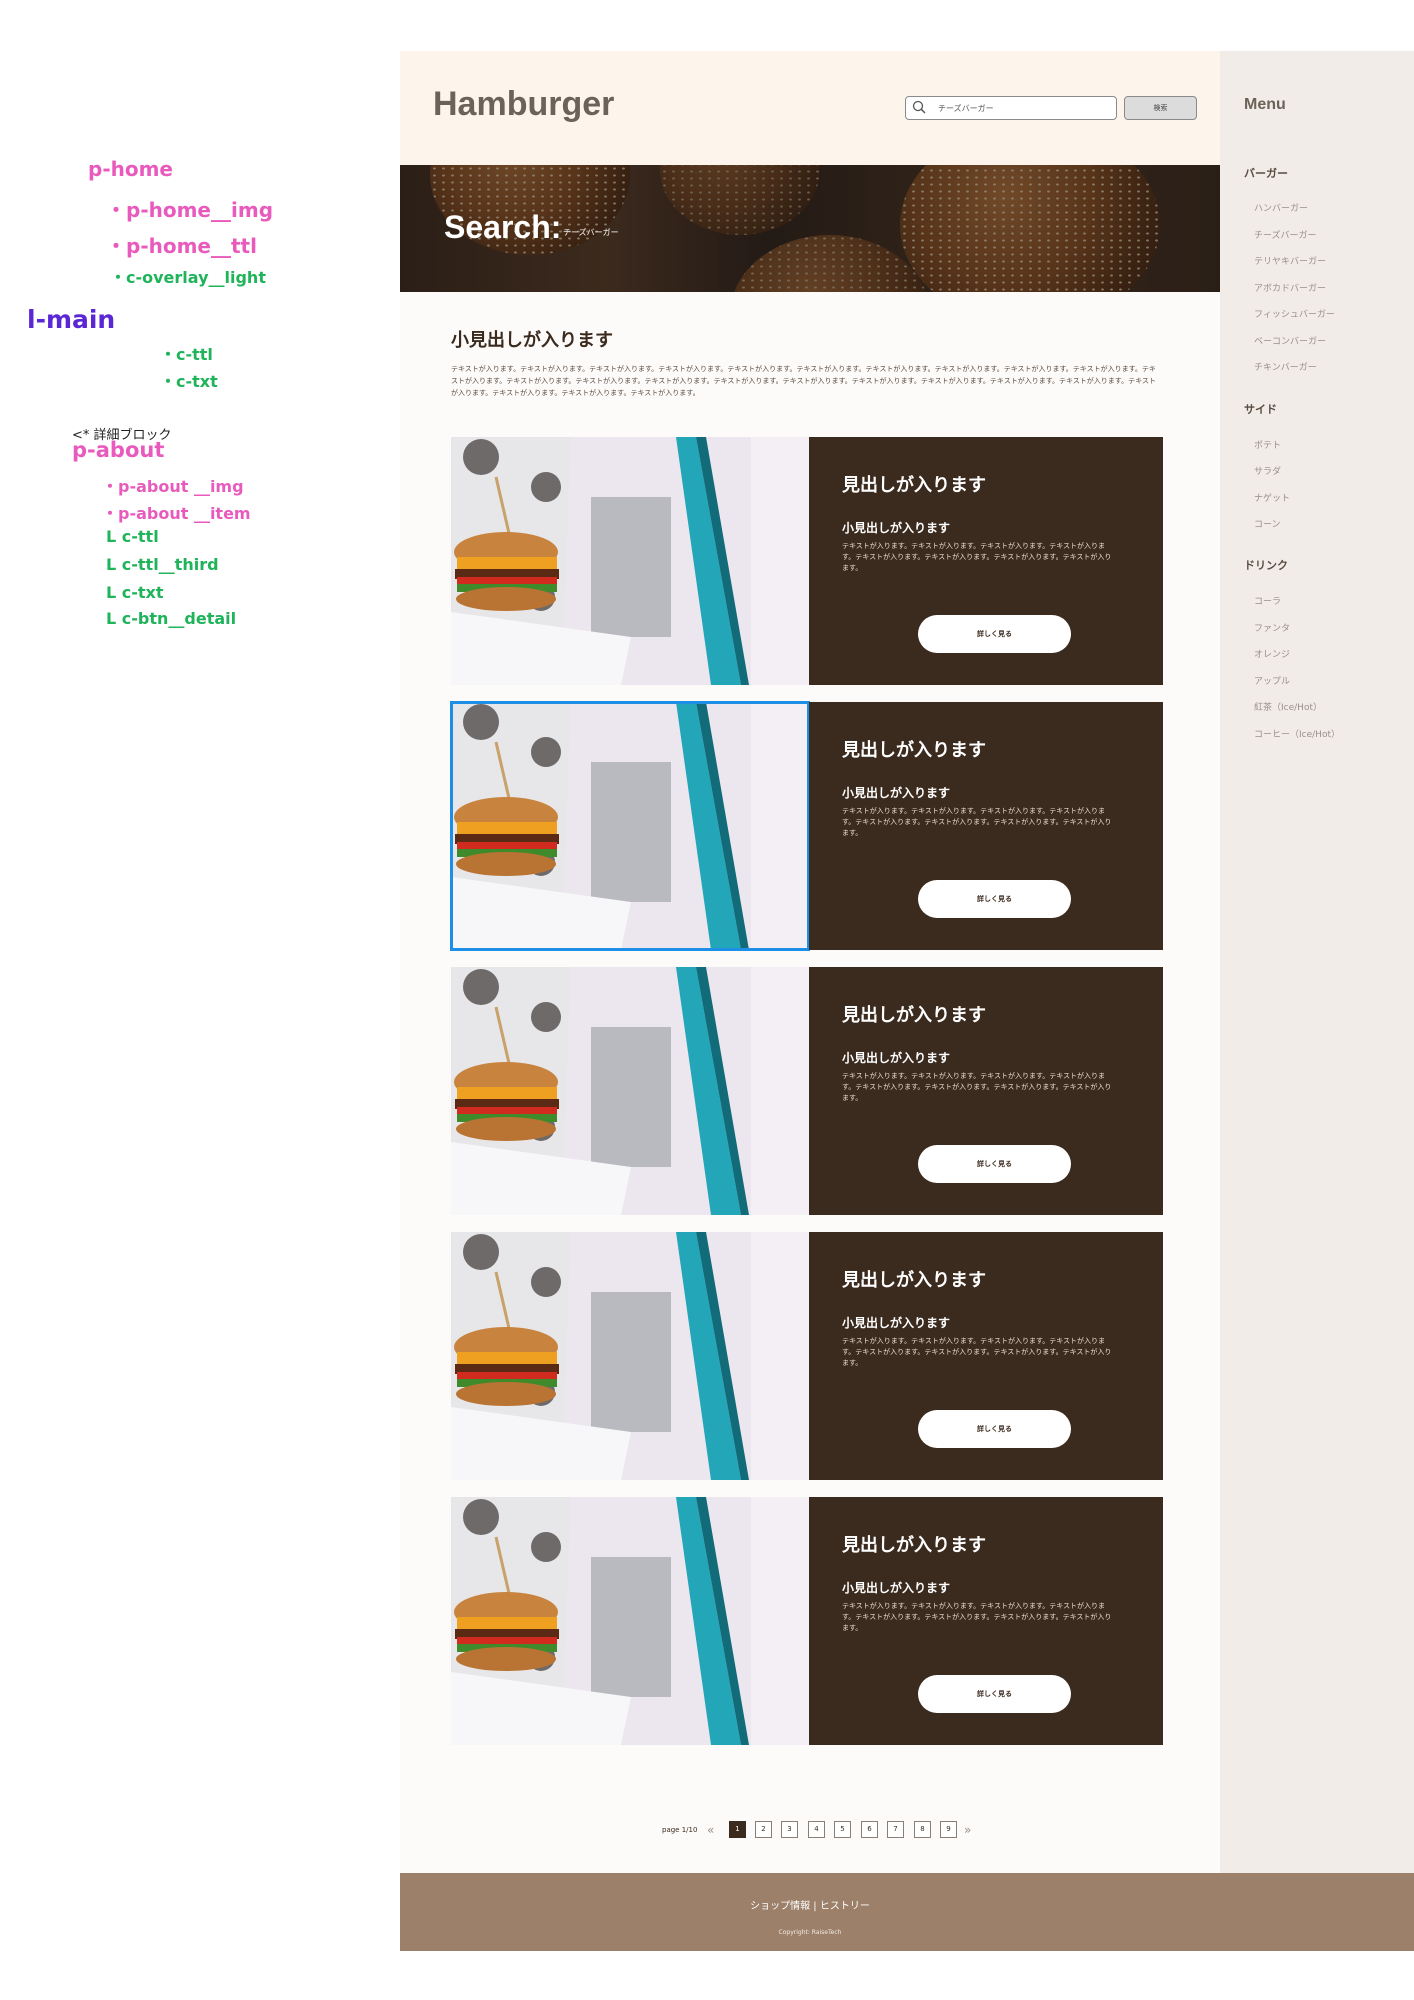  I want to click on menu-item: オレンジ, so click(1272, 653).